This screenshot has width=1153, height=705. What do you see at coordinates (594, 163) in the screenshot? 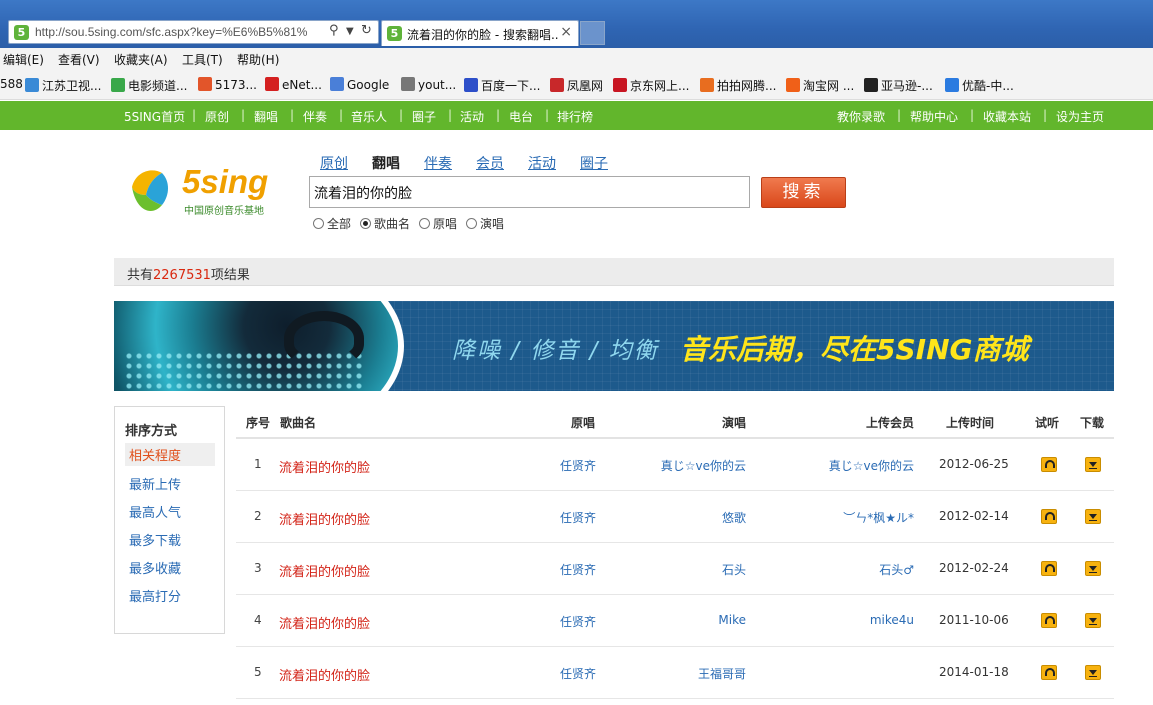
I see `tab-circles: 圈子` at bounding box center [594, 163].